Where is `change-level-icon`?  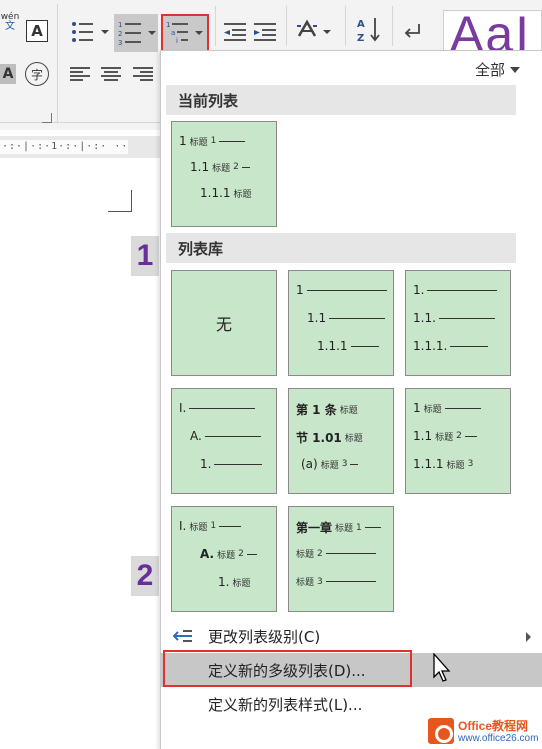
change-level-icon is located at coordinates (182, 638).